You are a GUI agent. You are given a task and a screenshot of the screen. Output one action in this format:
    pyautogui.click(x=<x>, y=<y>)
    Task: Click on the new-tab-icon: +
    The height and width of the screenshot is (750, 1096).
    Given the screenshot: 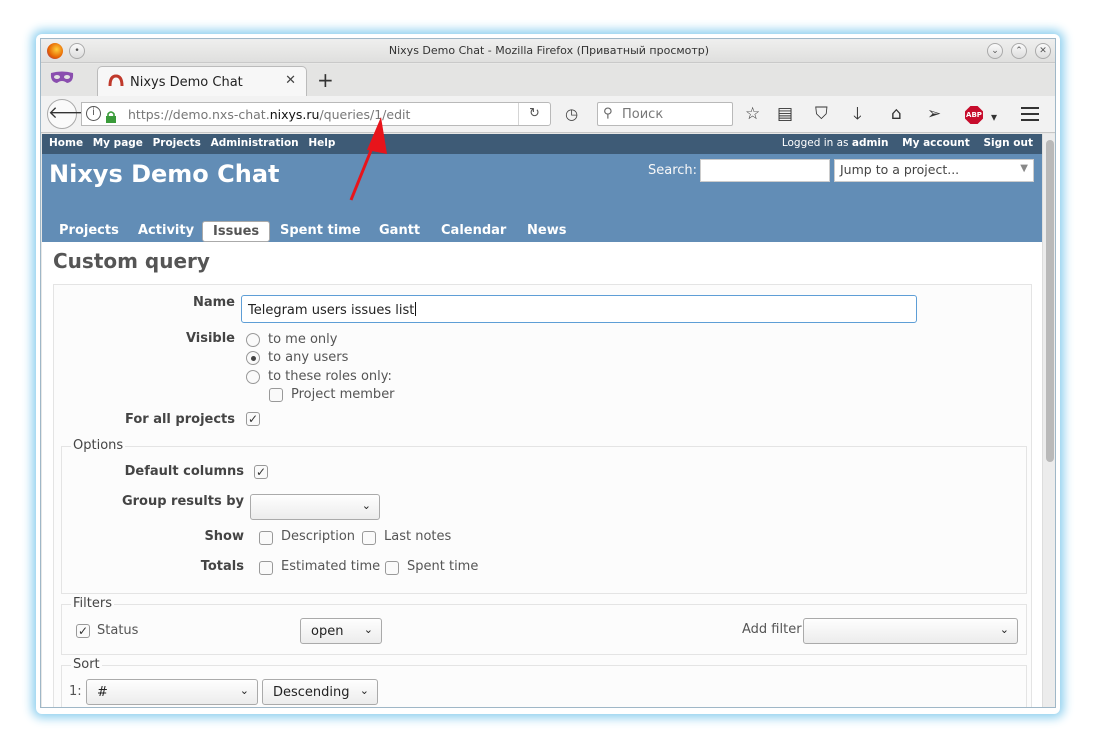 What is the action you would take?
    pyautogui.click(x=325, y=80)
    